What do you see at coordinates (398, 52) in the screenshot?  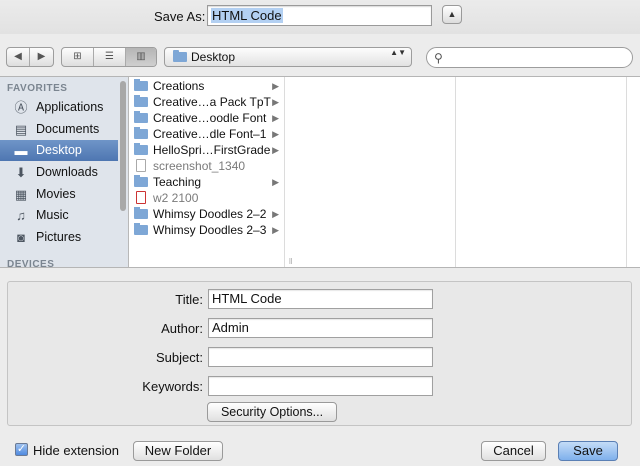 I see `popup-arrows-icon: ▲▼` at bounding box center [398, 52].